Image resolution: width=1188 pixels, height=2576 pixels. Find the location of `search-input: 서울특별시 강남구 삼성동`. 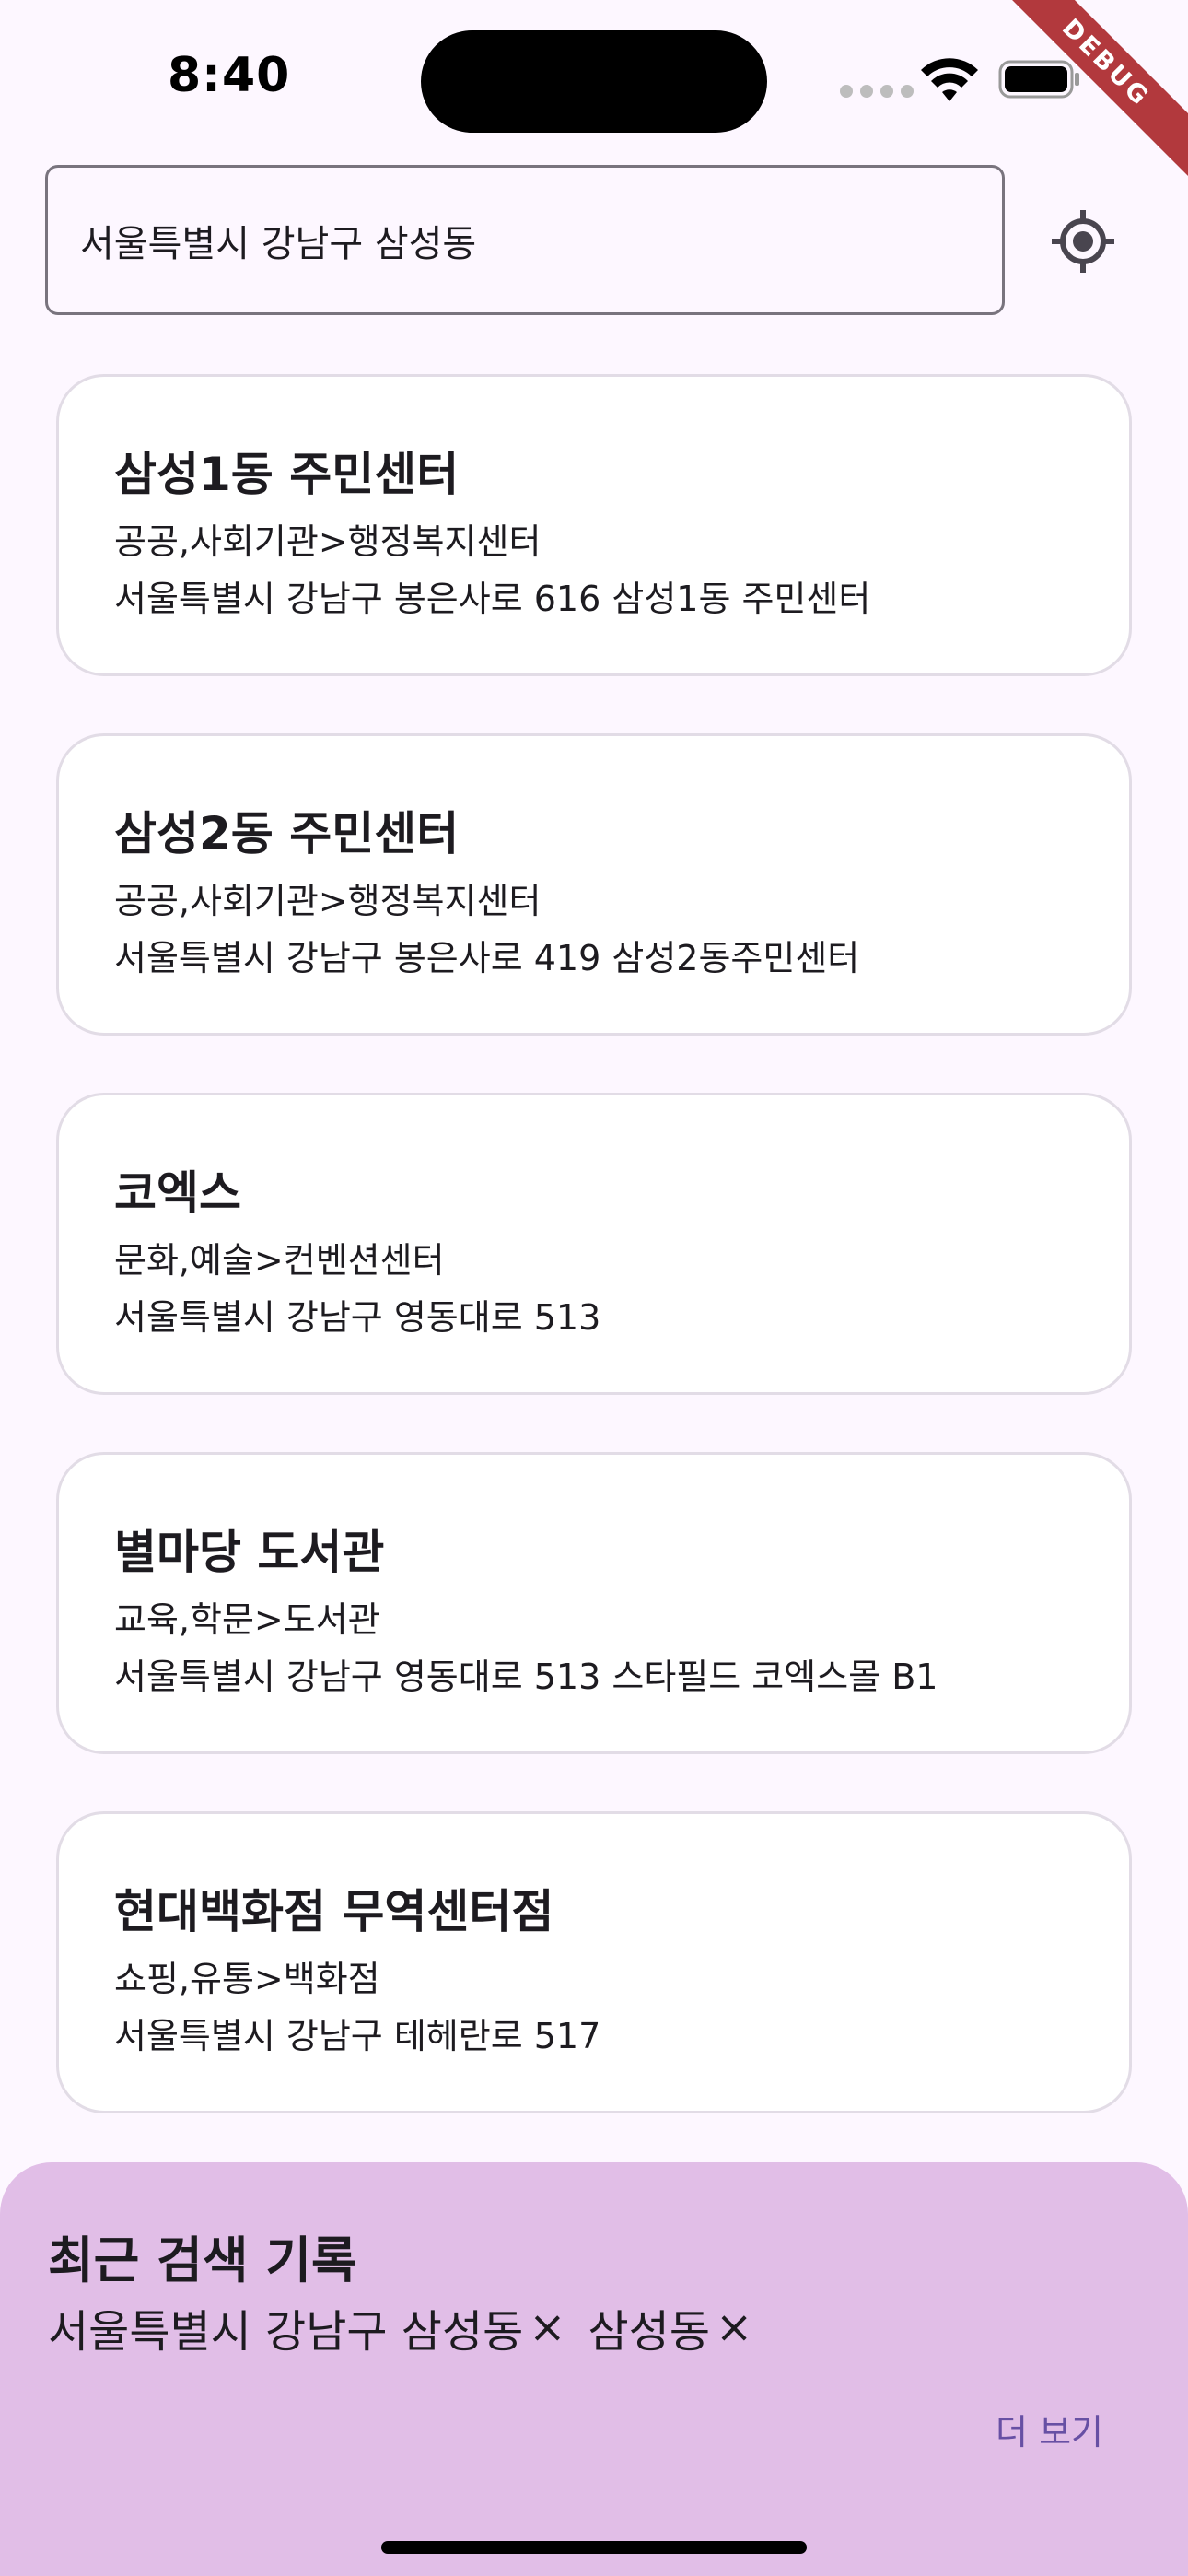

search-input: 서울특별시 강남구 삼성동 is located at coordinates (525, 240).